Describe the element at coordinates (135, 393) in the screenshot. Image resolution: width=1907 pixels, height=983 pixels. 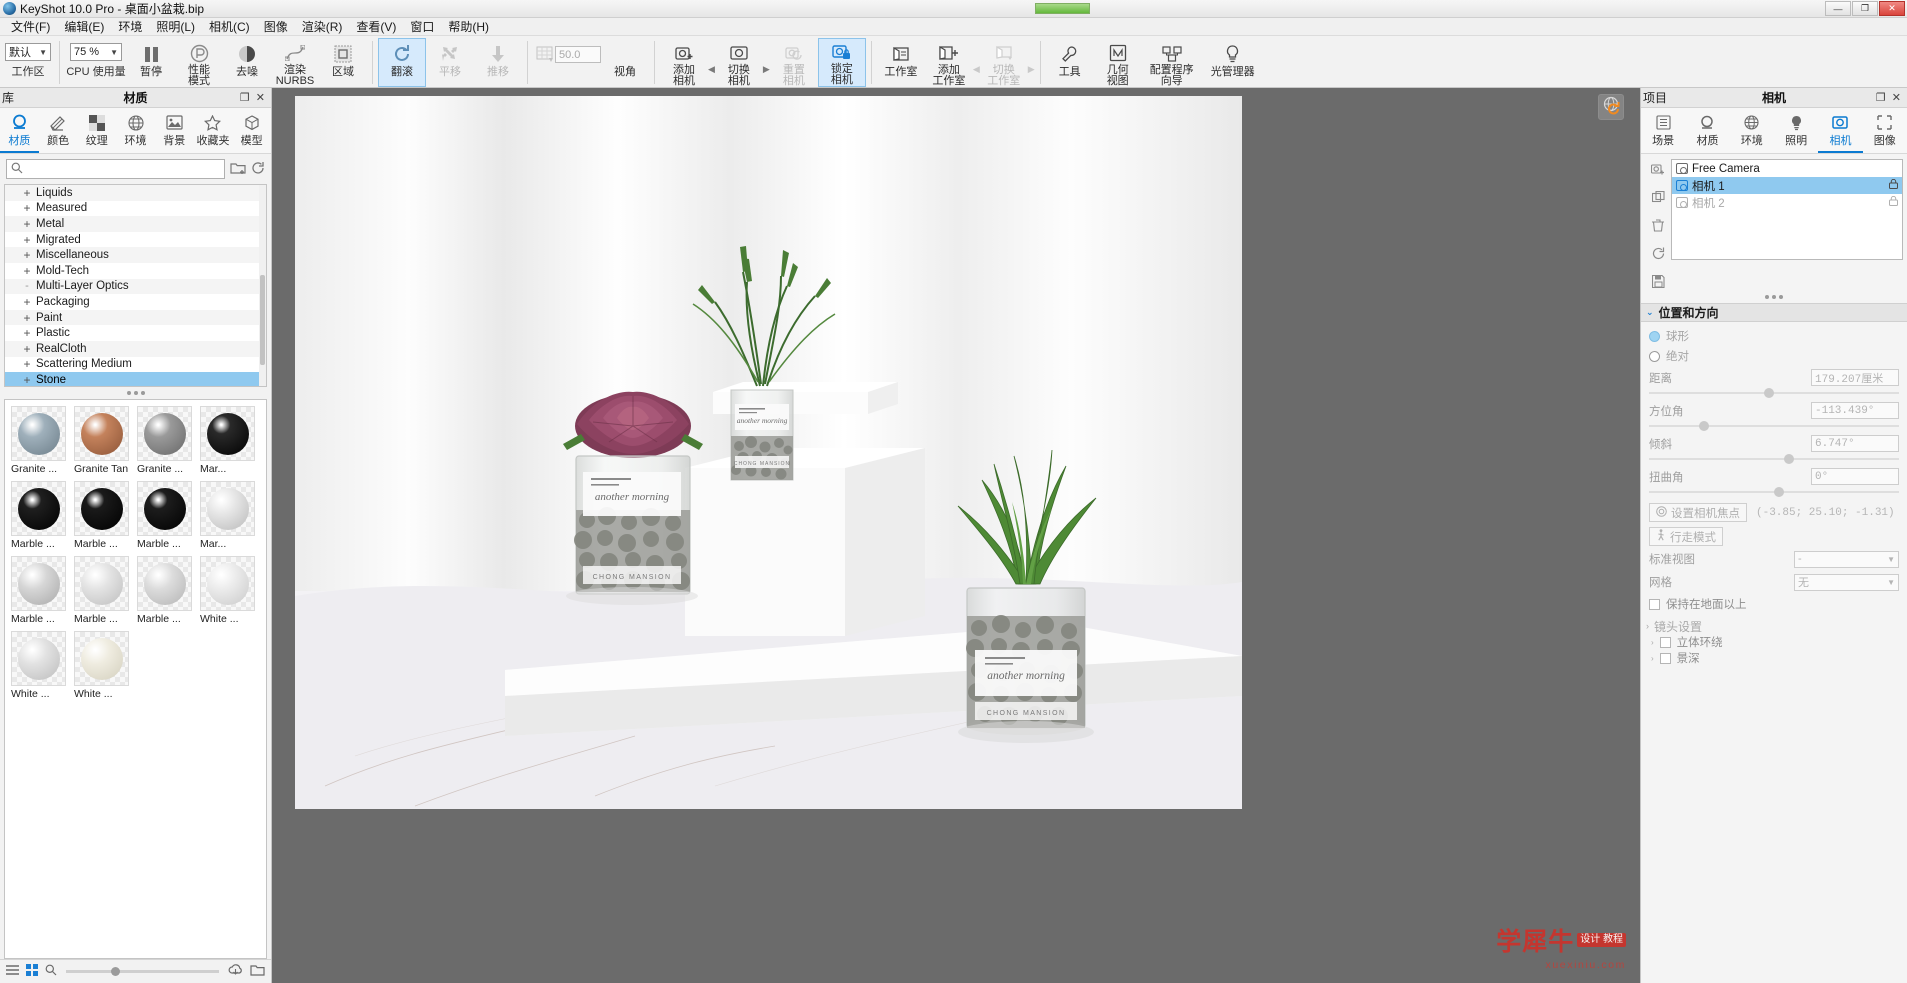
I see `panel-splitter-grip` at that location.